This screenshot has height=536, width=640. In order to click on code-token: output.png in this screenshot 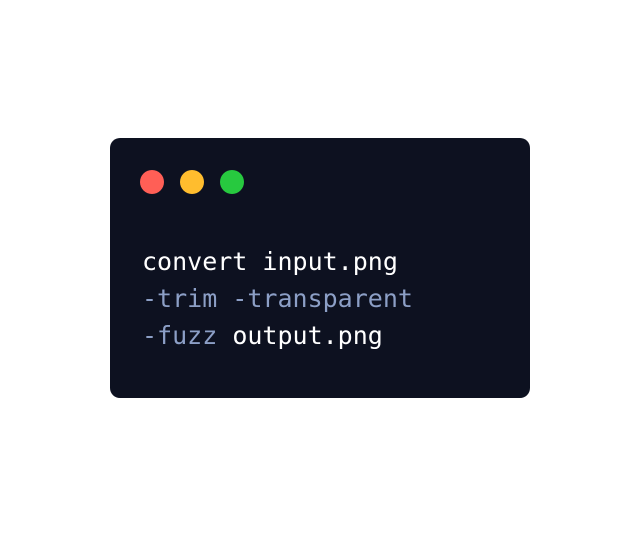, I will do `click(300, 335)`.